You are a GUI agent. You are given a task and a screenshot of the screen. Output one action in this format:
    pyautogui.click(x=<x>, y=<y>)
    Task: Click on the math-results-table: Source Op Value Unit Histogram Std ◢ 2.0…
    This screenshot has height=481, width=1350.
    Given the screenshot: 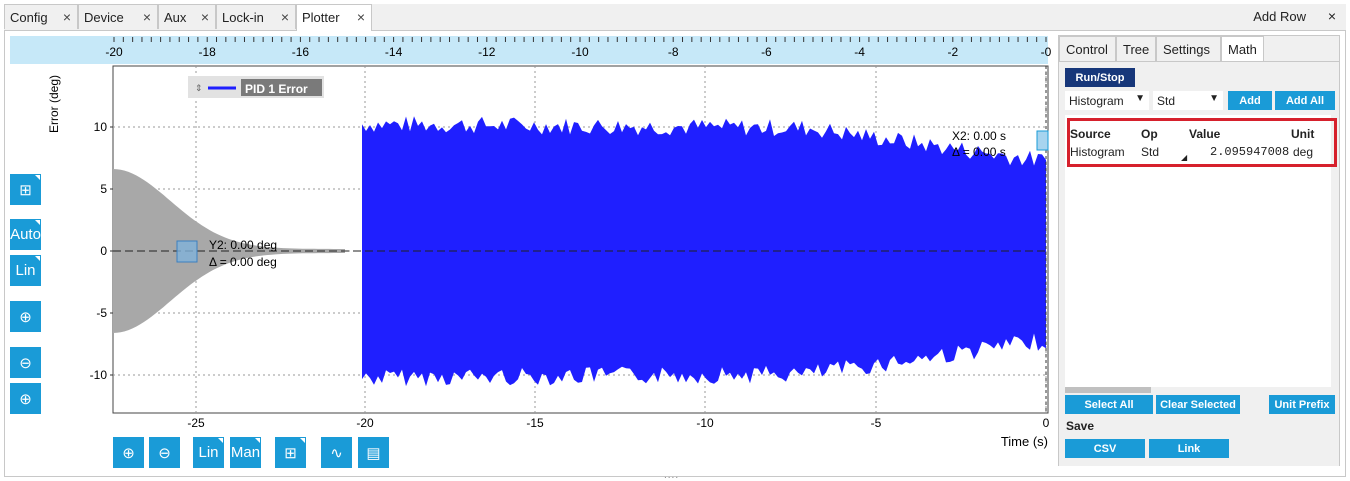 What is the action you would take?
    pyautogui.click(x=1201, y=251)
    